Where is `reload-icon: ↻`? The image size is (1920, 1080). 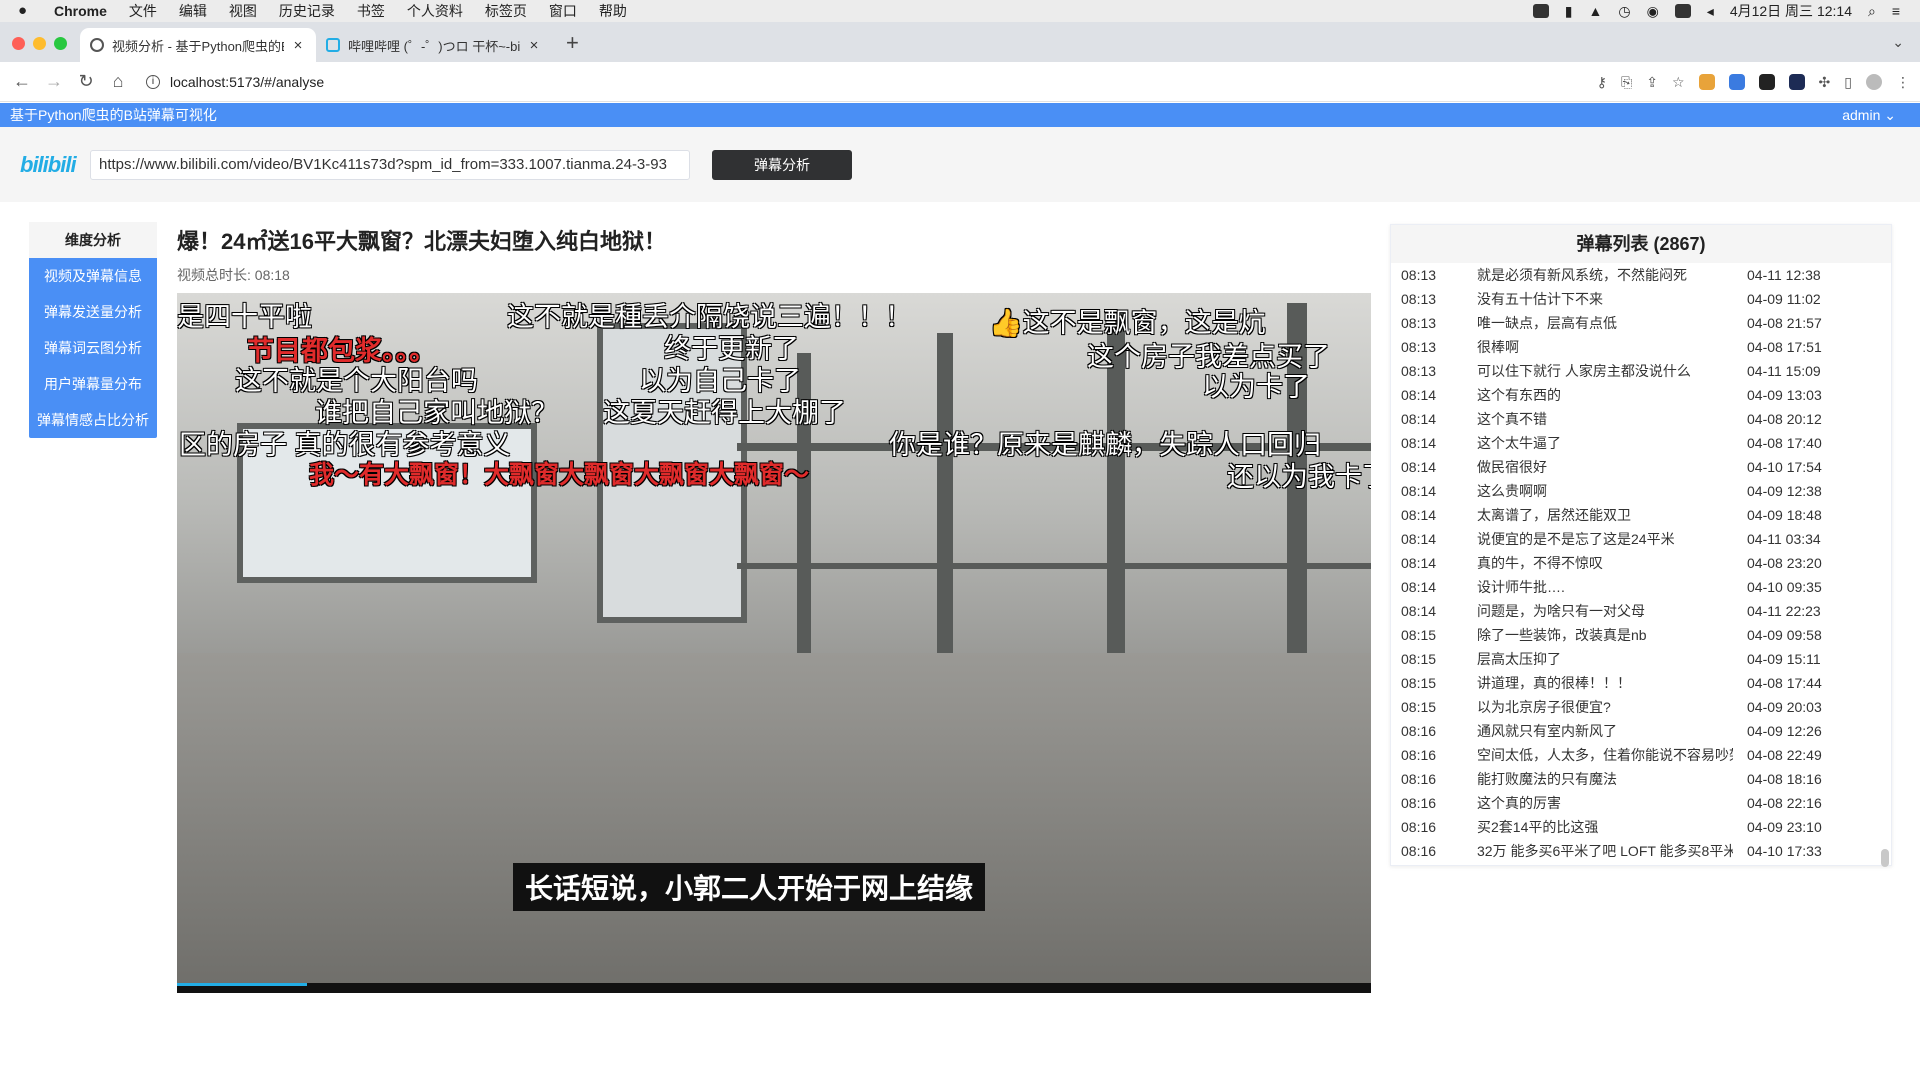
reload-icon: ↻ is located at coordinates (86, 81).